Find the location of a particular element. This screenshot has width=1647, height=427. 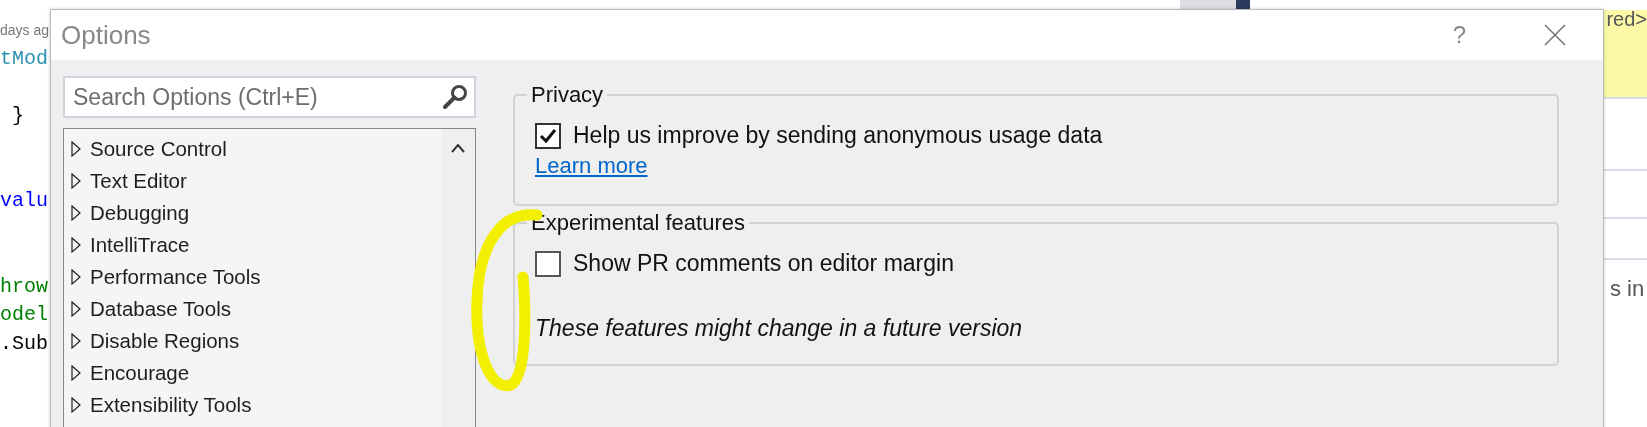

search-field: Search Options (Ctrl+E) is located at coordinates (269, 97).